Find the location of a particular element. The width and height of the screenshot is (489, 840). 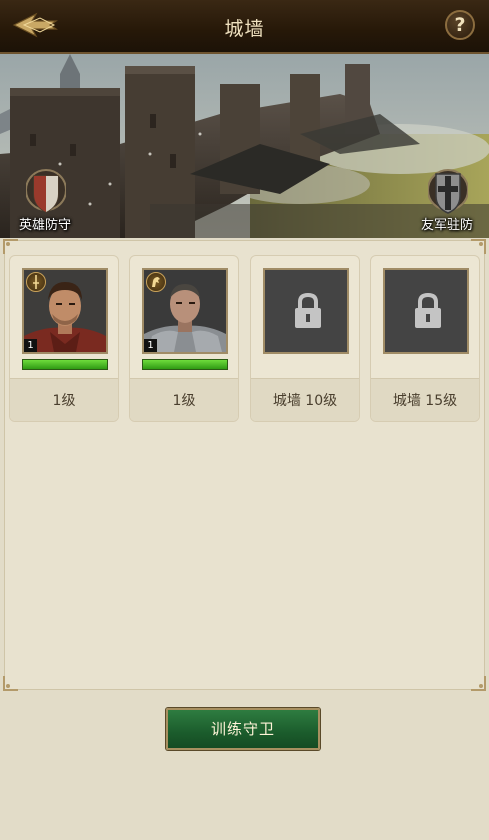

horse-class-icon is located at coordinates (156, 282).